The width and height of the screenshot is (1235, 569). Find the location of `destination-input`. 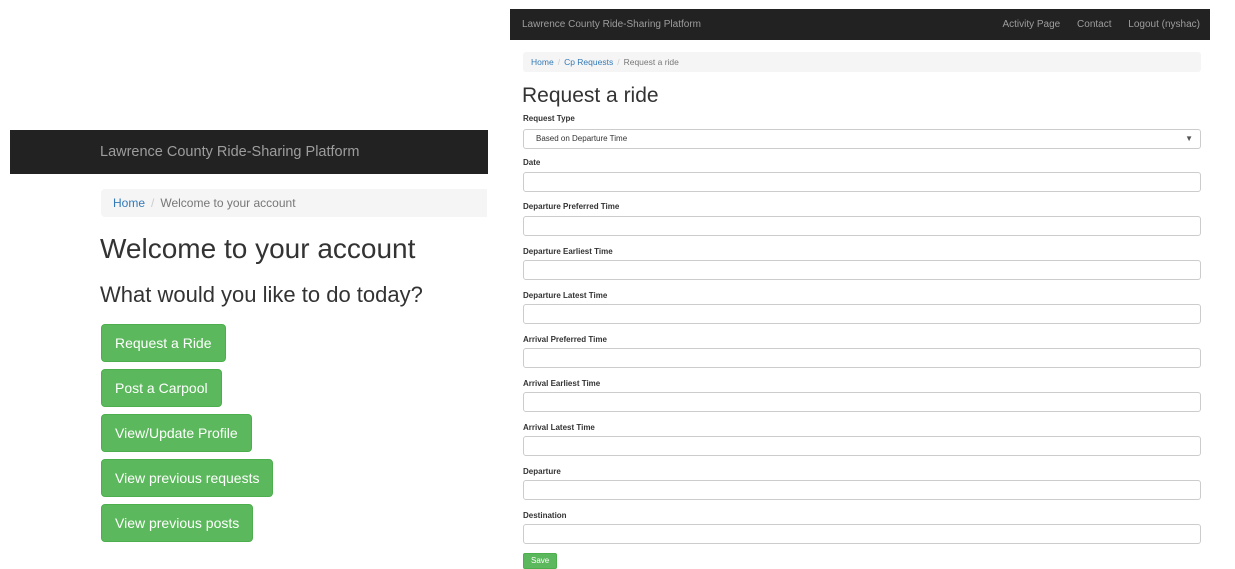

destination-input is located at coordinates (862, 534).